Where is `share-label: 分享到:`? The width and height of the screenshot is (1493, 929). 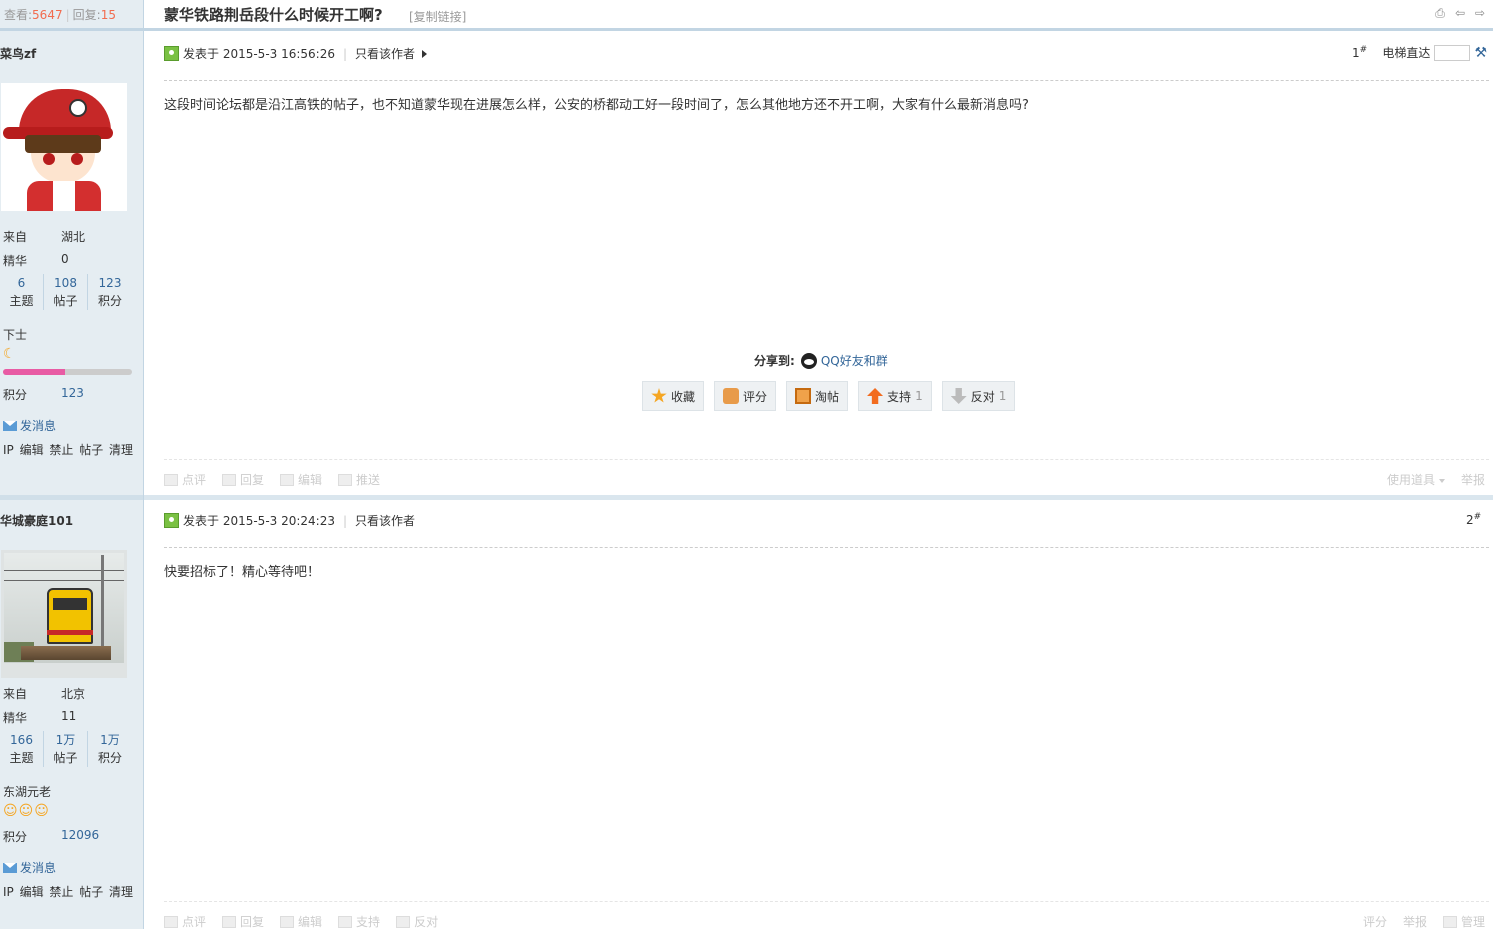
share-label: 分享到: is located at coordinates (774, 361).